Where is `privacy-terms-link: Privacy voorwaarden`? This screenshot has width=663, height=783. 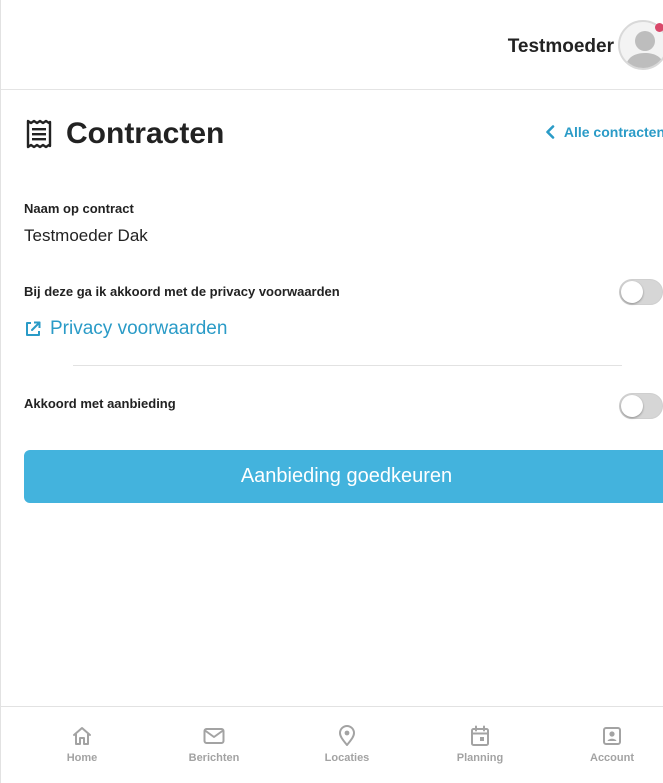 privacy-terms-link: Privacy voorwaarden is located at coordinates (125, 329).